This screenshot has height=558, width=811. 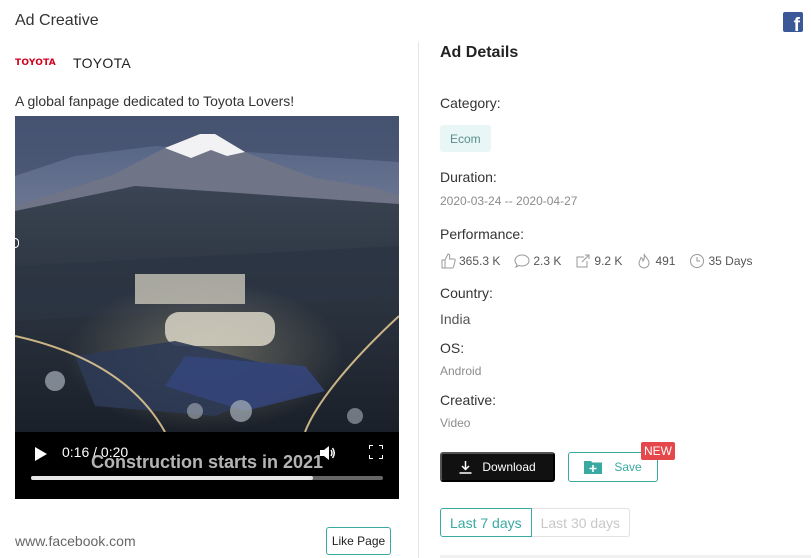 I want to click on landing-site-link: www.facebook.com, so click(x=75, y=541).